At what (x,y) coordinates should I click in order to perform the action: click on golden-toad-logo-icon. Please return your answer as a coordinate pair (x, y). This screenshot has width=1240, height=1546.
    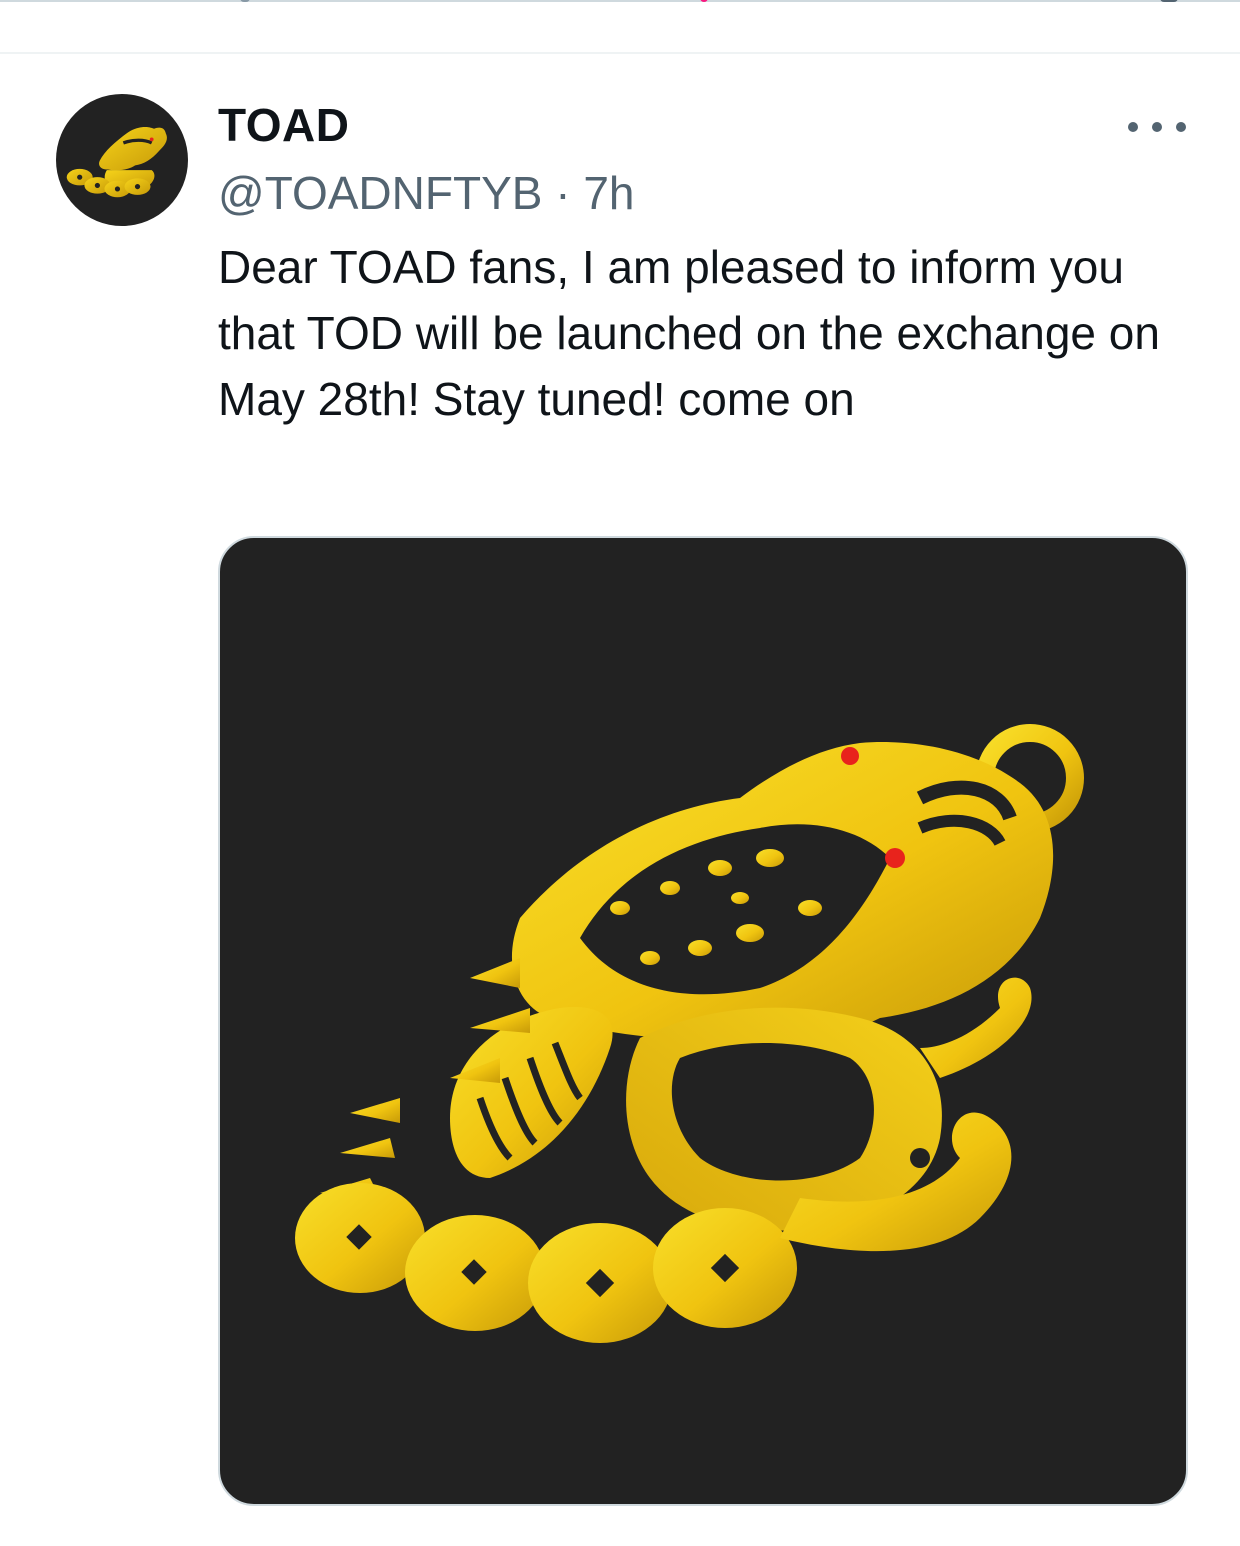
    Looking at the image, I should click on (116, 162).